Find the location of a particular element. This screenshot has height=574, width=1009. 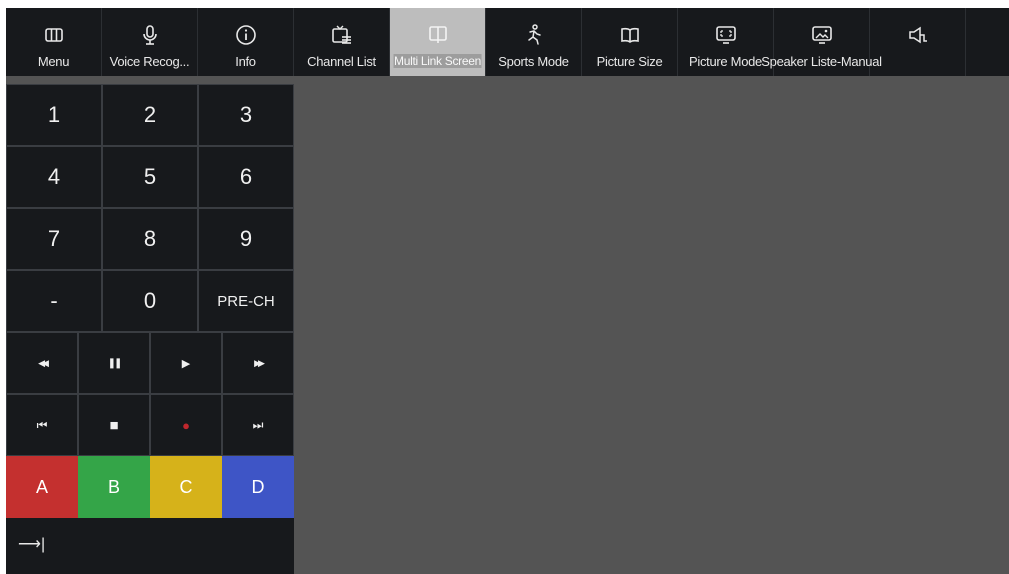

fast-forward-icon: ▶▶ is located at coordinates (259, 362).